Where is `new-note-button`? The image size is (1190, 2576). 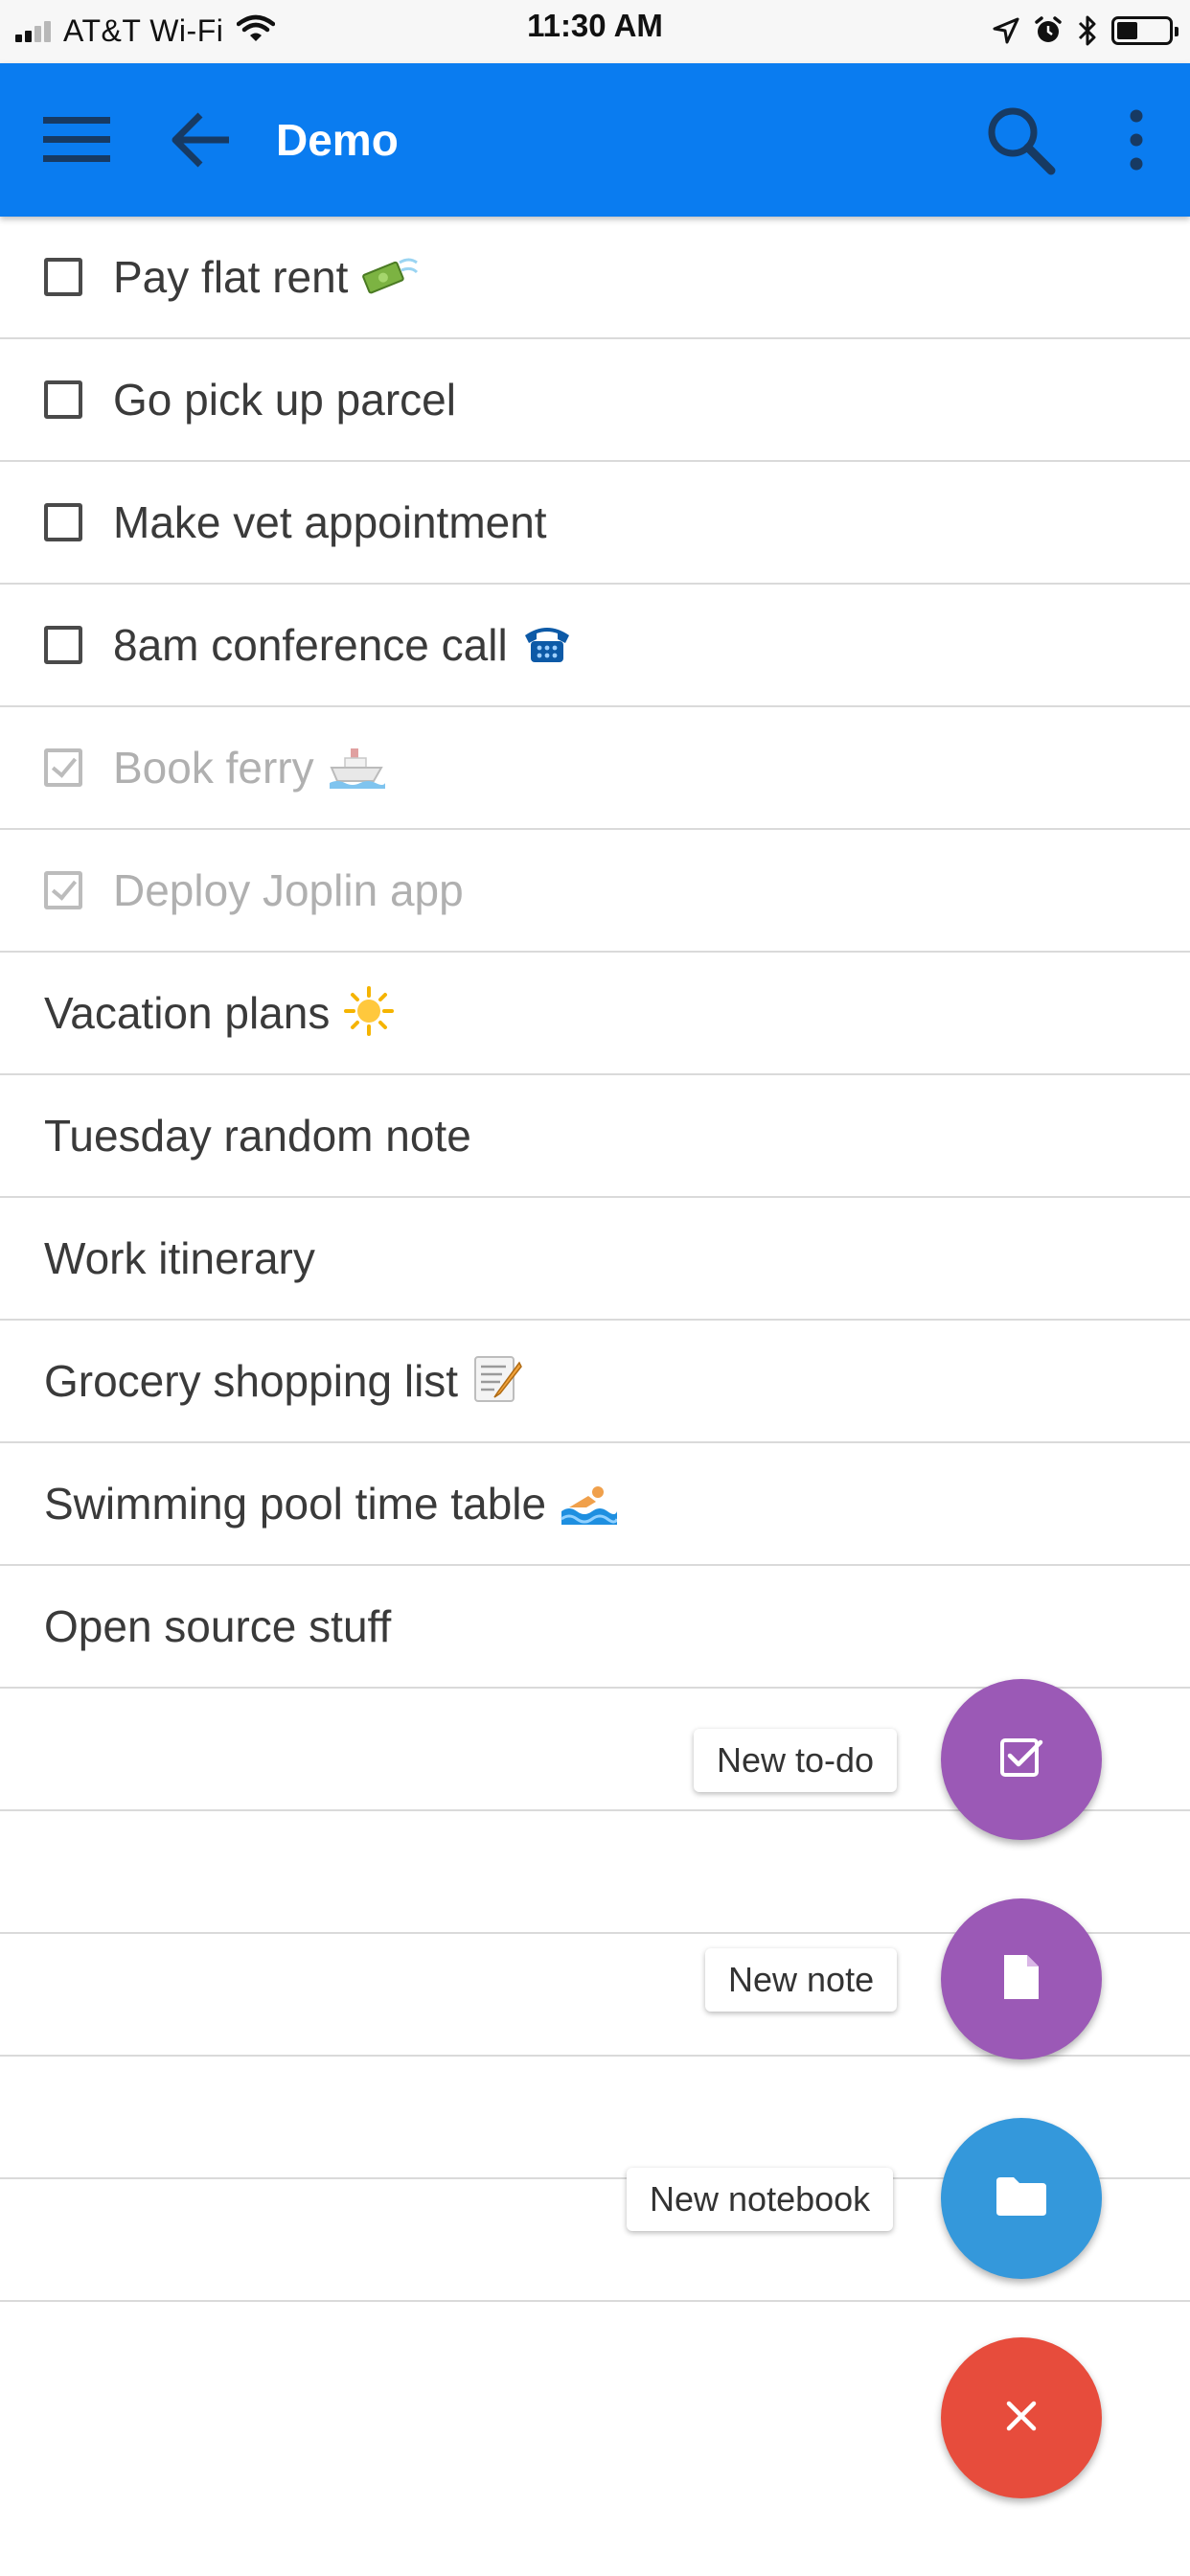 new-note-button is located at coordinates (1021, 1978).